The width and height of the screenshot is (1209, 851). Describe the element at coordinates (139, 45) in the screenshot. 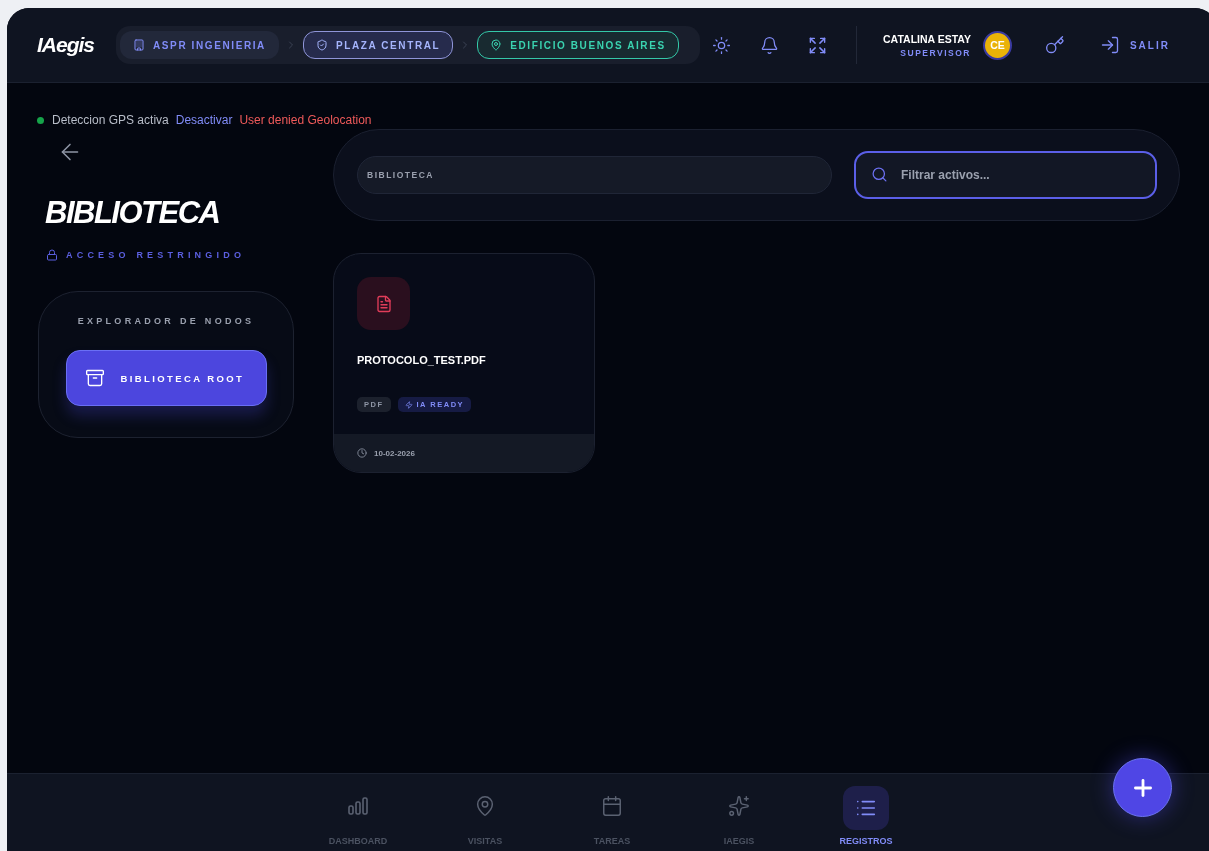

I see `building-icon` at that location.